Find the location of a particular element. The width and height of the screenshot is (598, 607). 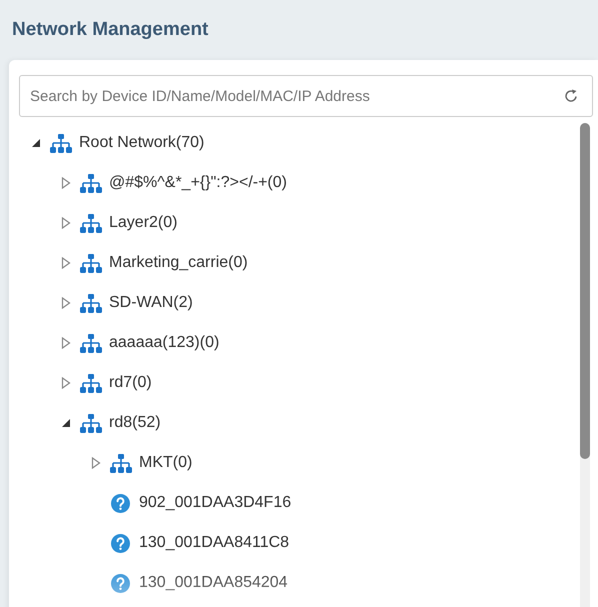

network-label: Root Network(70) is located at coordinates (141, 143).